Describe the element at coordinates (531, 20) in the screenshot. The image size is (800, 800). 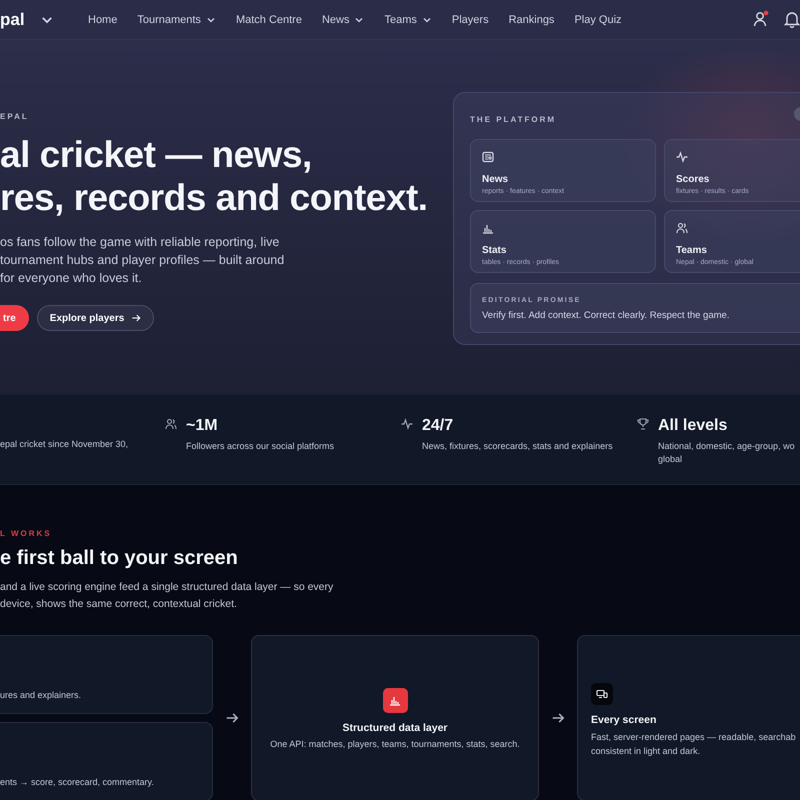
I see `nav-link: Rankings` at that location.